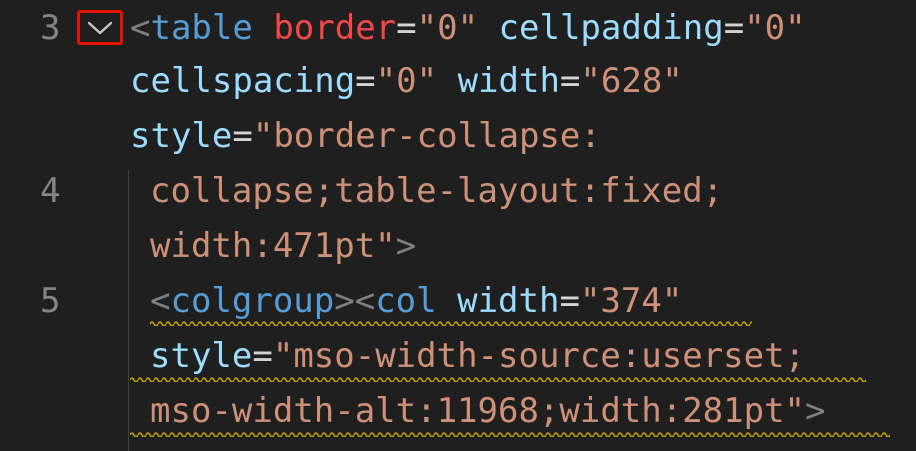 The width and height of the screenshot is (916, 451). What do you see at coordinates (273, 246) in the screenshot?
I see `code-token-str: width:471pt"` at bounding box center [273, 246].